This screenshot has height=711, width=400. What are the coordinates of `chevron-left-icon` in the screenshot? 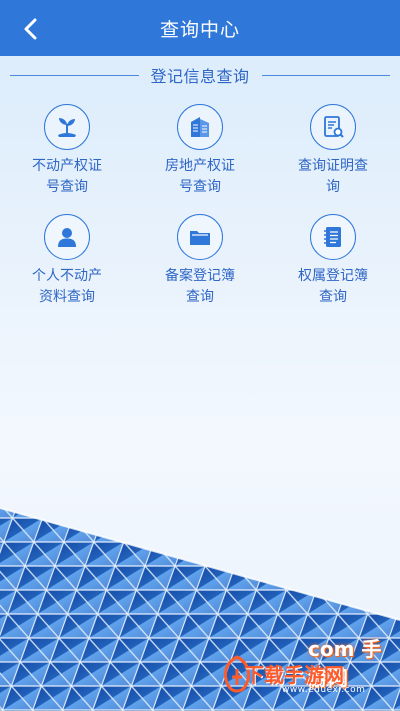 It's located at (30, 29).